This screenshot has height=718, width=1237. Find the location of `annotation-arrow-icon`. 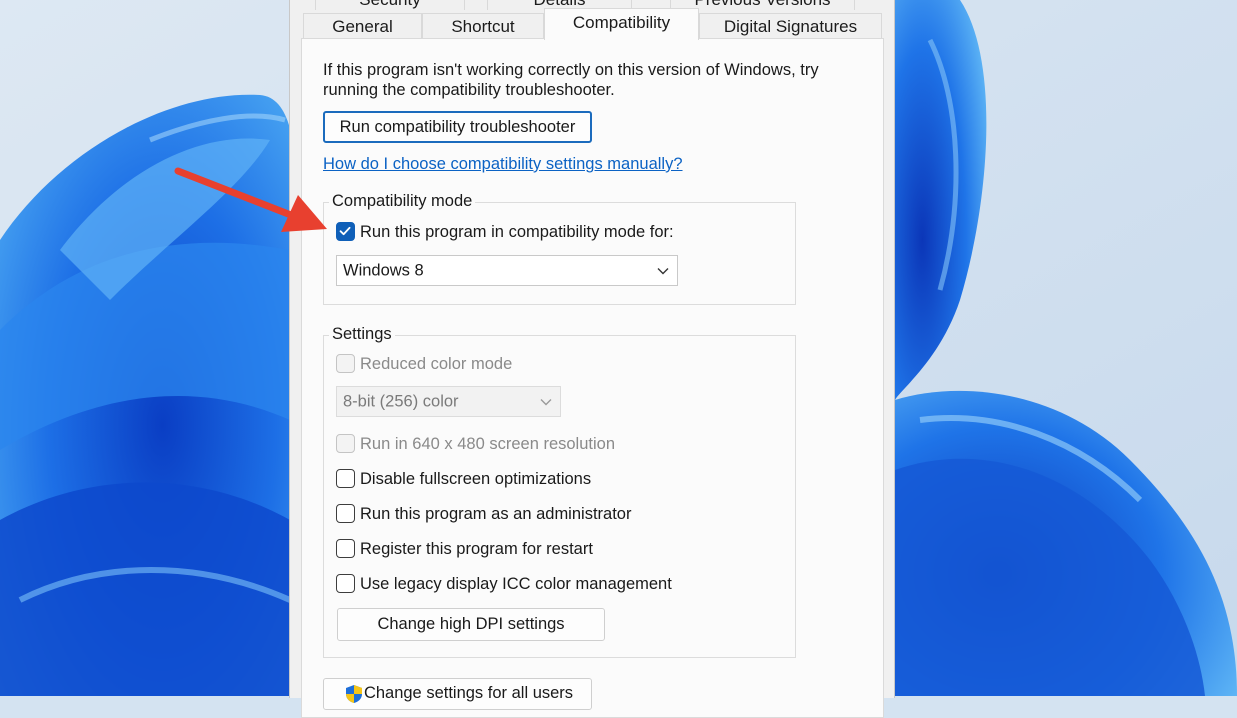

annotation-arrow-icon is located at coordinates (250, 199).